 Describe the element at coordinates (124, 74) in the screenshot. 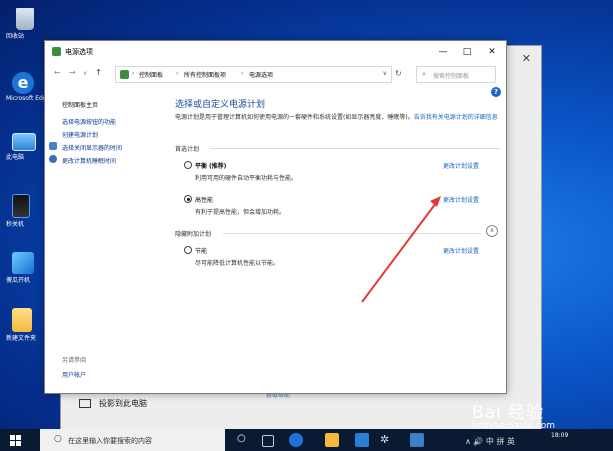

I see `control-panel-icon` at that location.